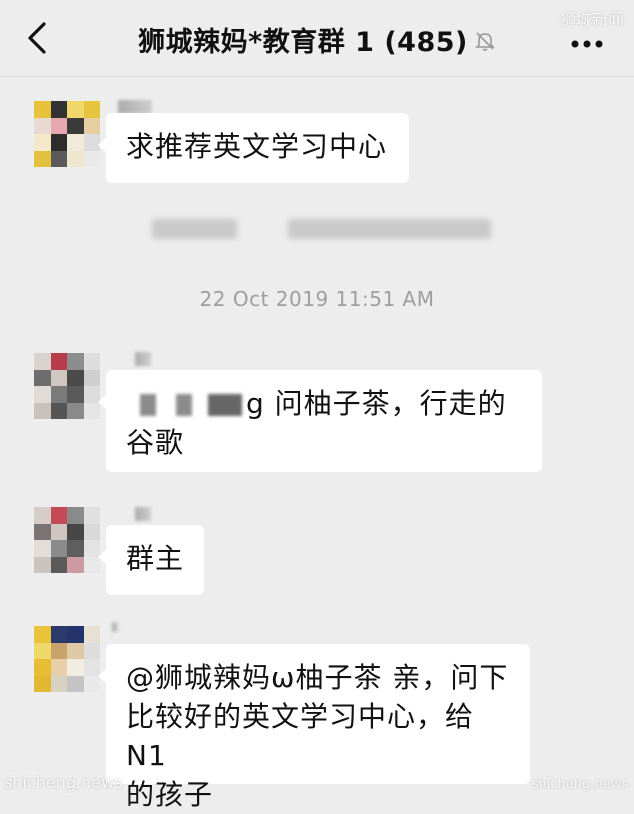 This screenshot has height=814, width=634. What do you see at coordinates (257, 146) in the screenshot?
I see `message-text: 求推荐英文学习中心` at bounding box center [257, 146].